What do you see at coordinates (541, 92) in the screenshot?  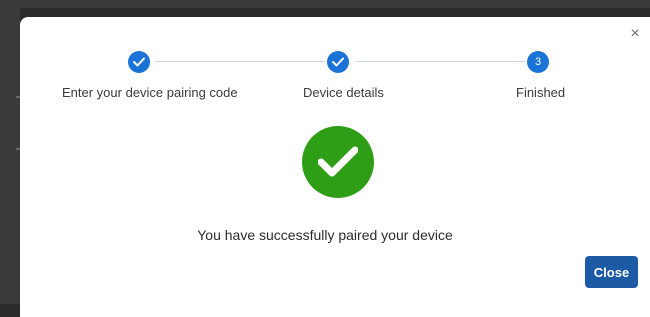 I see `step-3-label: Finished` at bounding box center [541, 92].